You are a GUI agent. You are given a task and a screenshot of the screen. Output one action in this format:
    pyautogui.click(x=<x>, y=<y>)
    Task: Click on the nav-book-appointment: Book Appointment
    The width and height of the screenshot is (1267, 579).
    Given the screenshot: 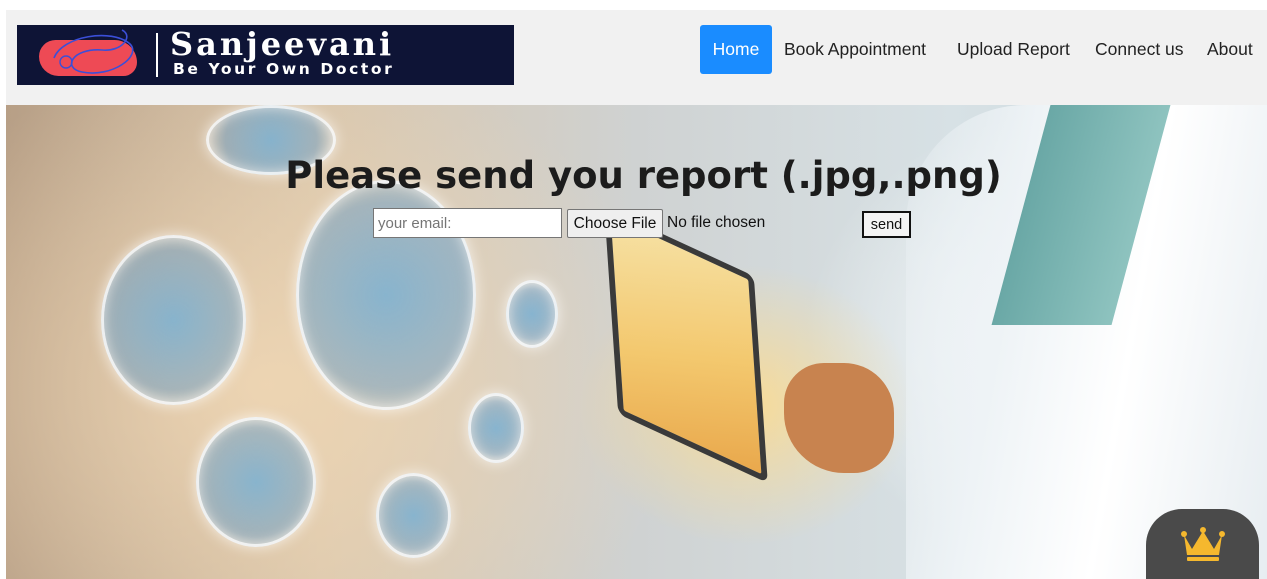 What is the action you would take?
    pyautogui.click(x=855, y=49)
    